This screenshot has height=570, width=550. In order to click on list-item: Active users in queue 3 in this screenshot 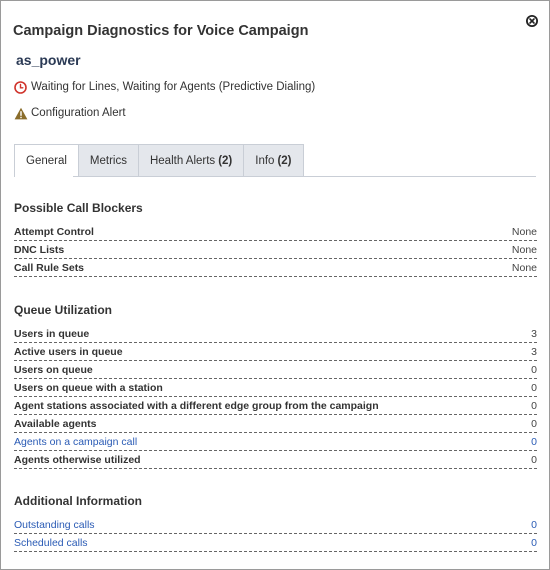, I will do `click(275, 352)`.